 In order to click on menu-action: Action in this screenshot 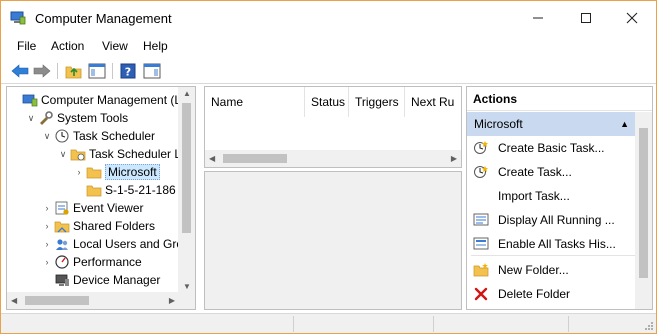, I will do `click(67, 46)`.